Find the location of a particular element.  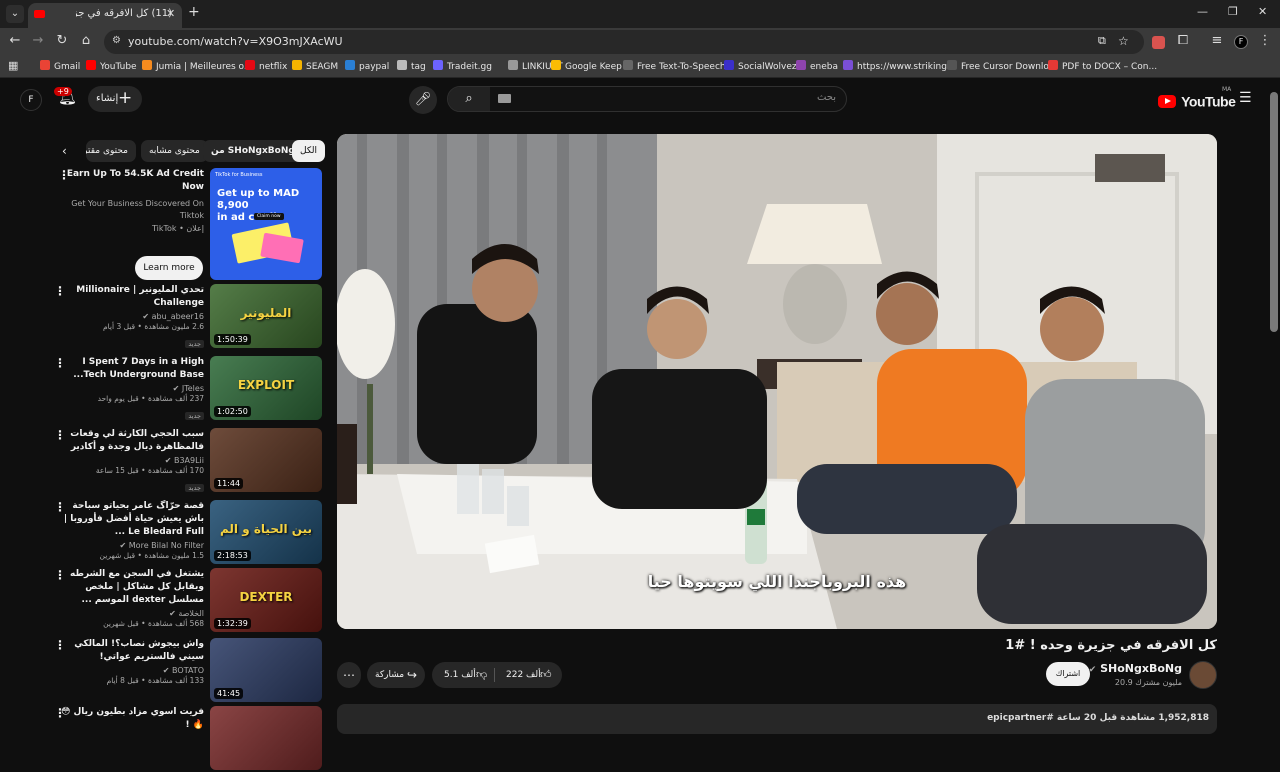

forward-icon: → is located at coordinates (38, 40).